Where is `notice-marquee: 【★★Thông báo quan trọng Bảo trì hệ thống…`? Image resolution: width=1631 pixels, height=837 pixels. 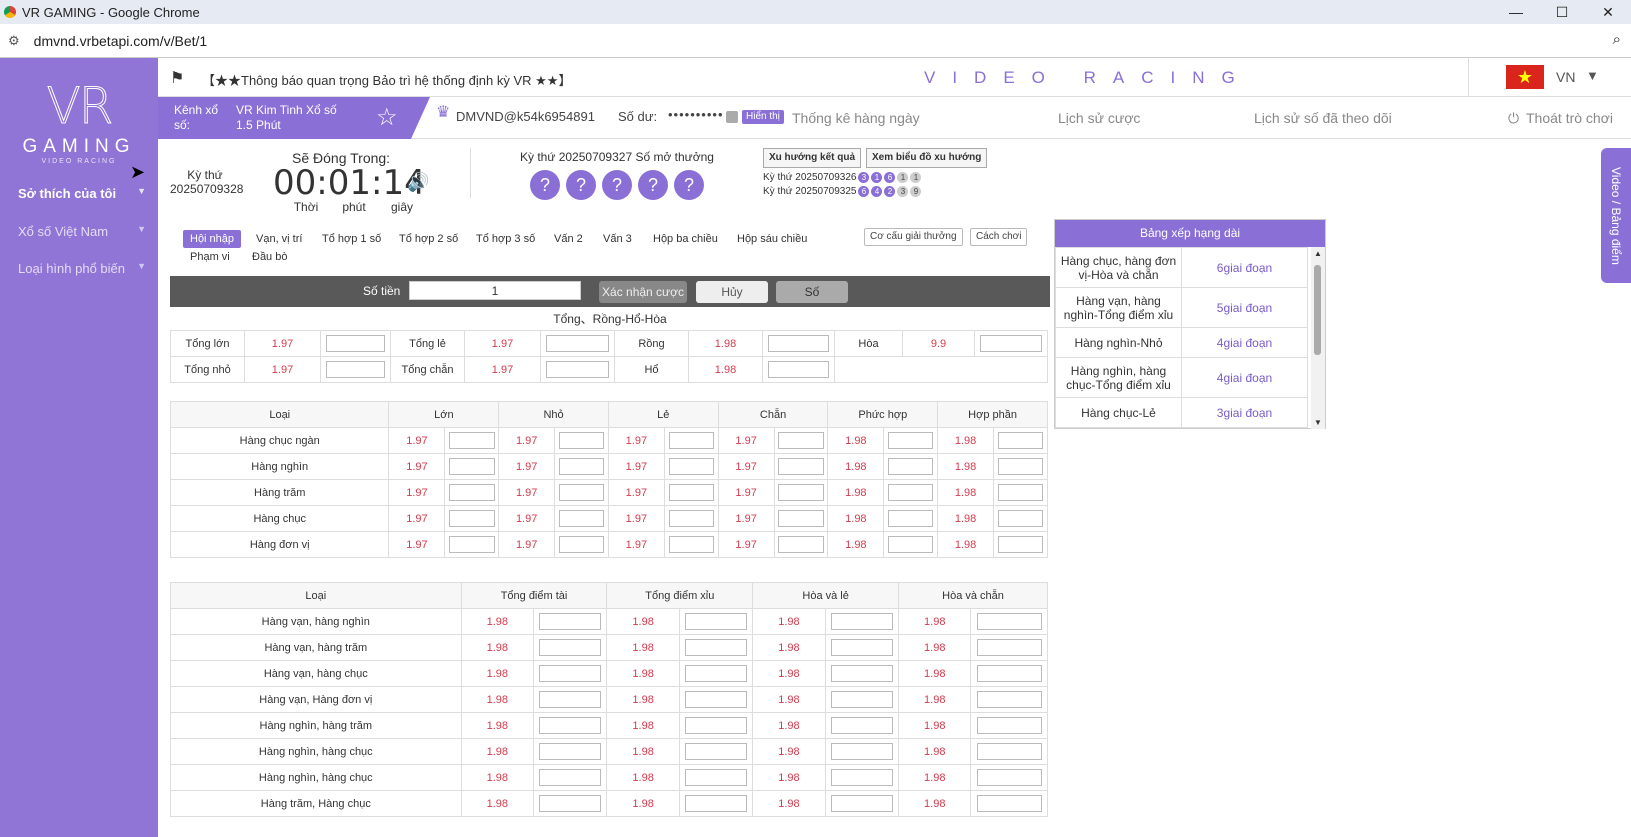
notice-marquee: 【★★Thông báo quan trọng Bảo trì hệ thống… is located at coordinates (386, 79).